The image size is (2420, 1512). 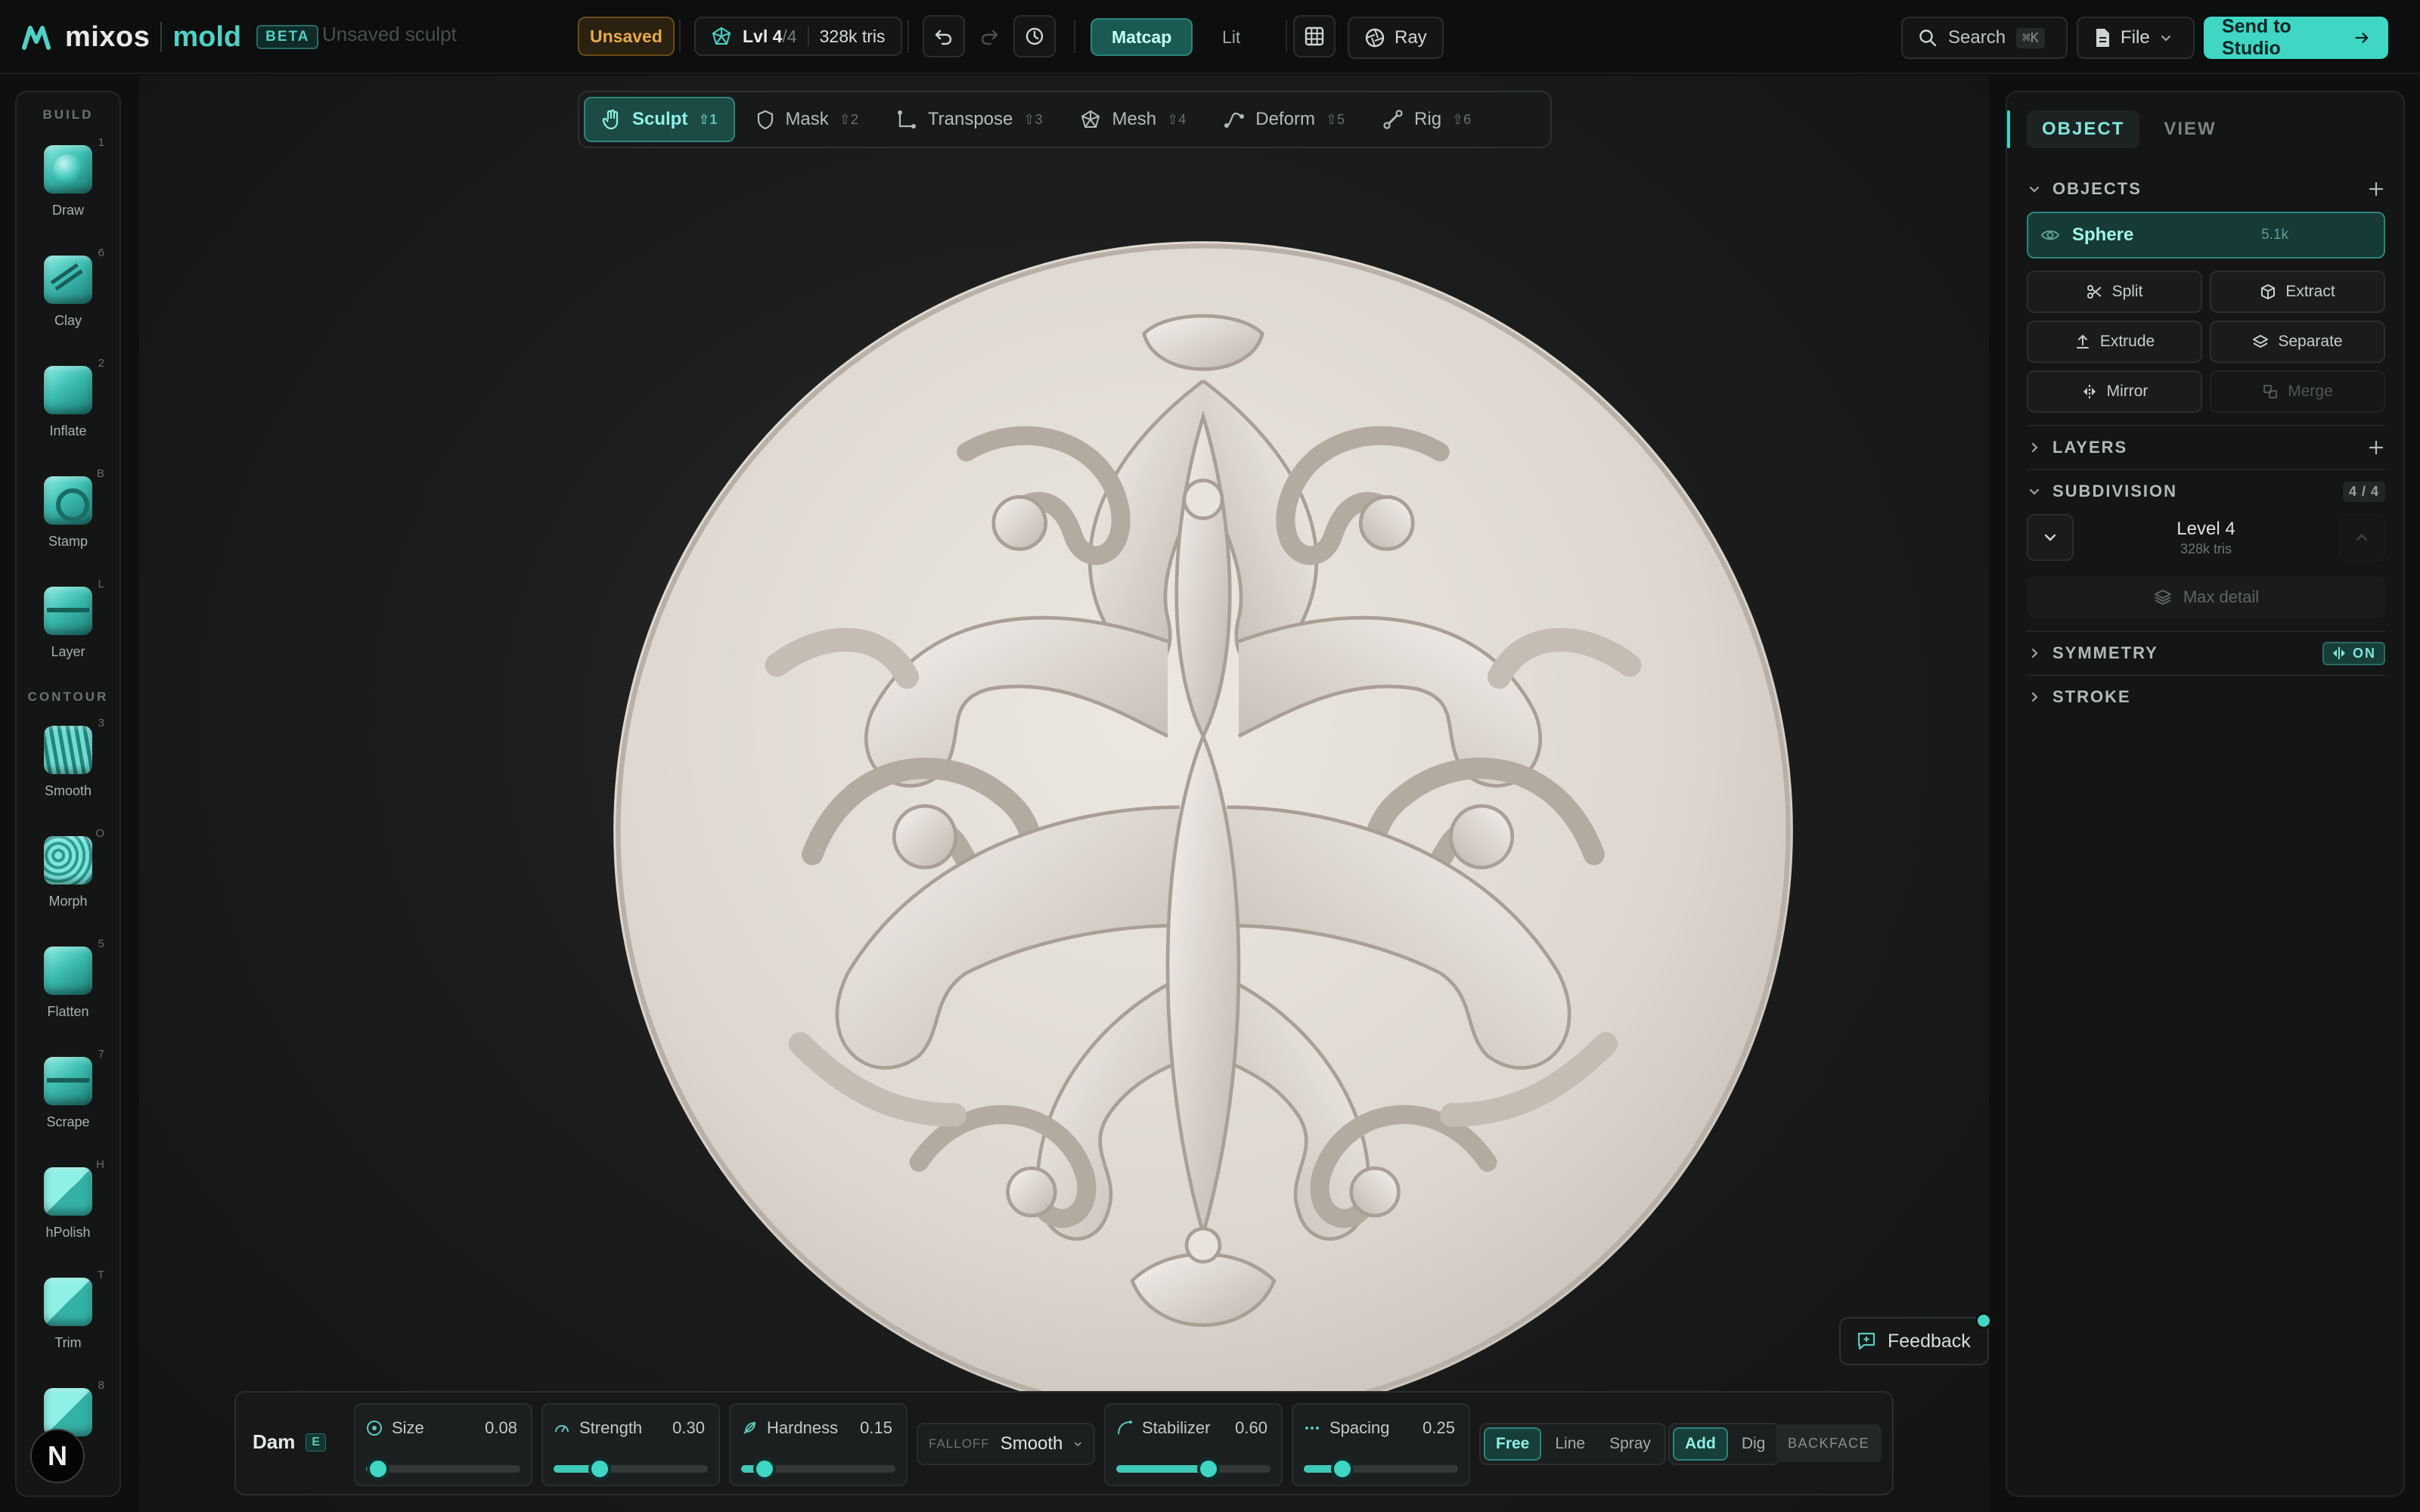 What do you see at coordinates (389, 34) in the screenshot?
I see `document-name: Unsaved sculpt` at bounding box center [389, 34].